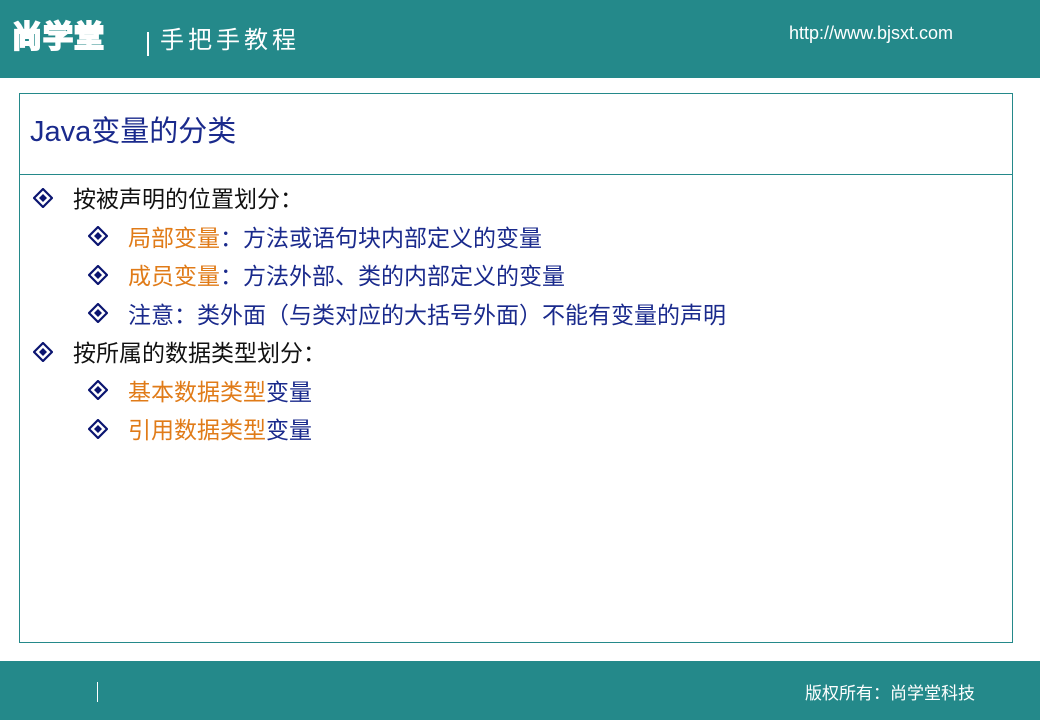 This screenshot has width=1040, height=720. Describe the element at coordinates (381, 238) in the screenshot. I see `bullet-text: ：方法或语句块内部定义的变量` at that location.